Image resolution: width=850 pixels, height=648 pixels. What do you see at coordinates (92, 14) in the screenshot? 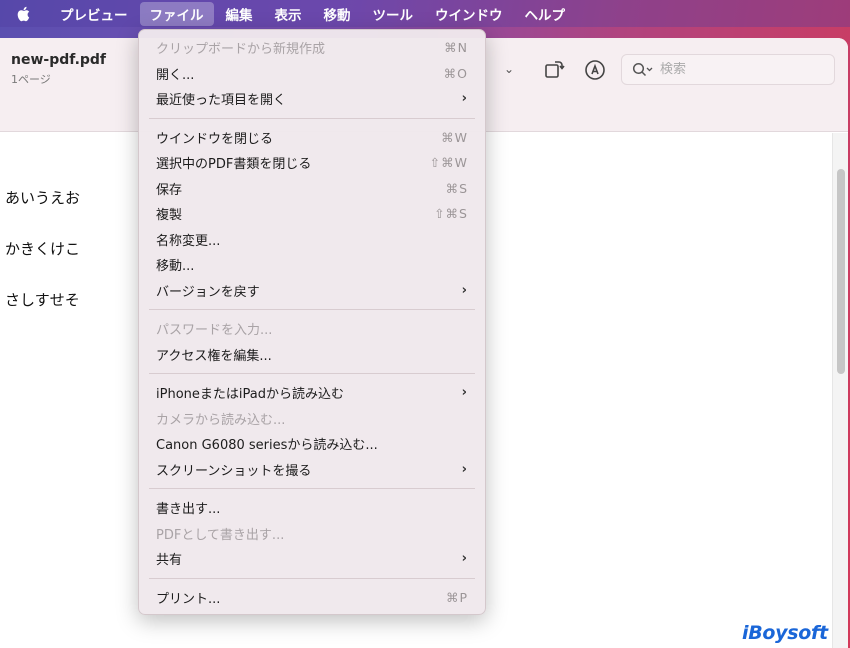
I see `menu-app-name: プレビュー` at bounding box center [92, 14].